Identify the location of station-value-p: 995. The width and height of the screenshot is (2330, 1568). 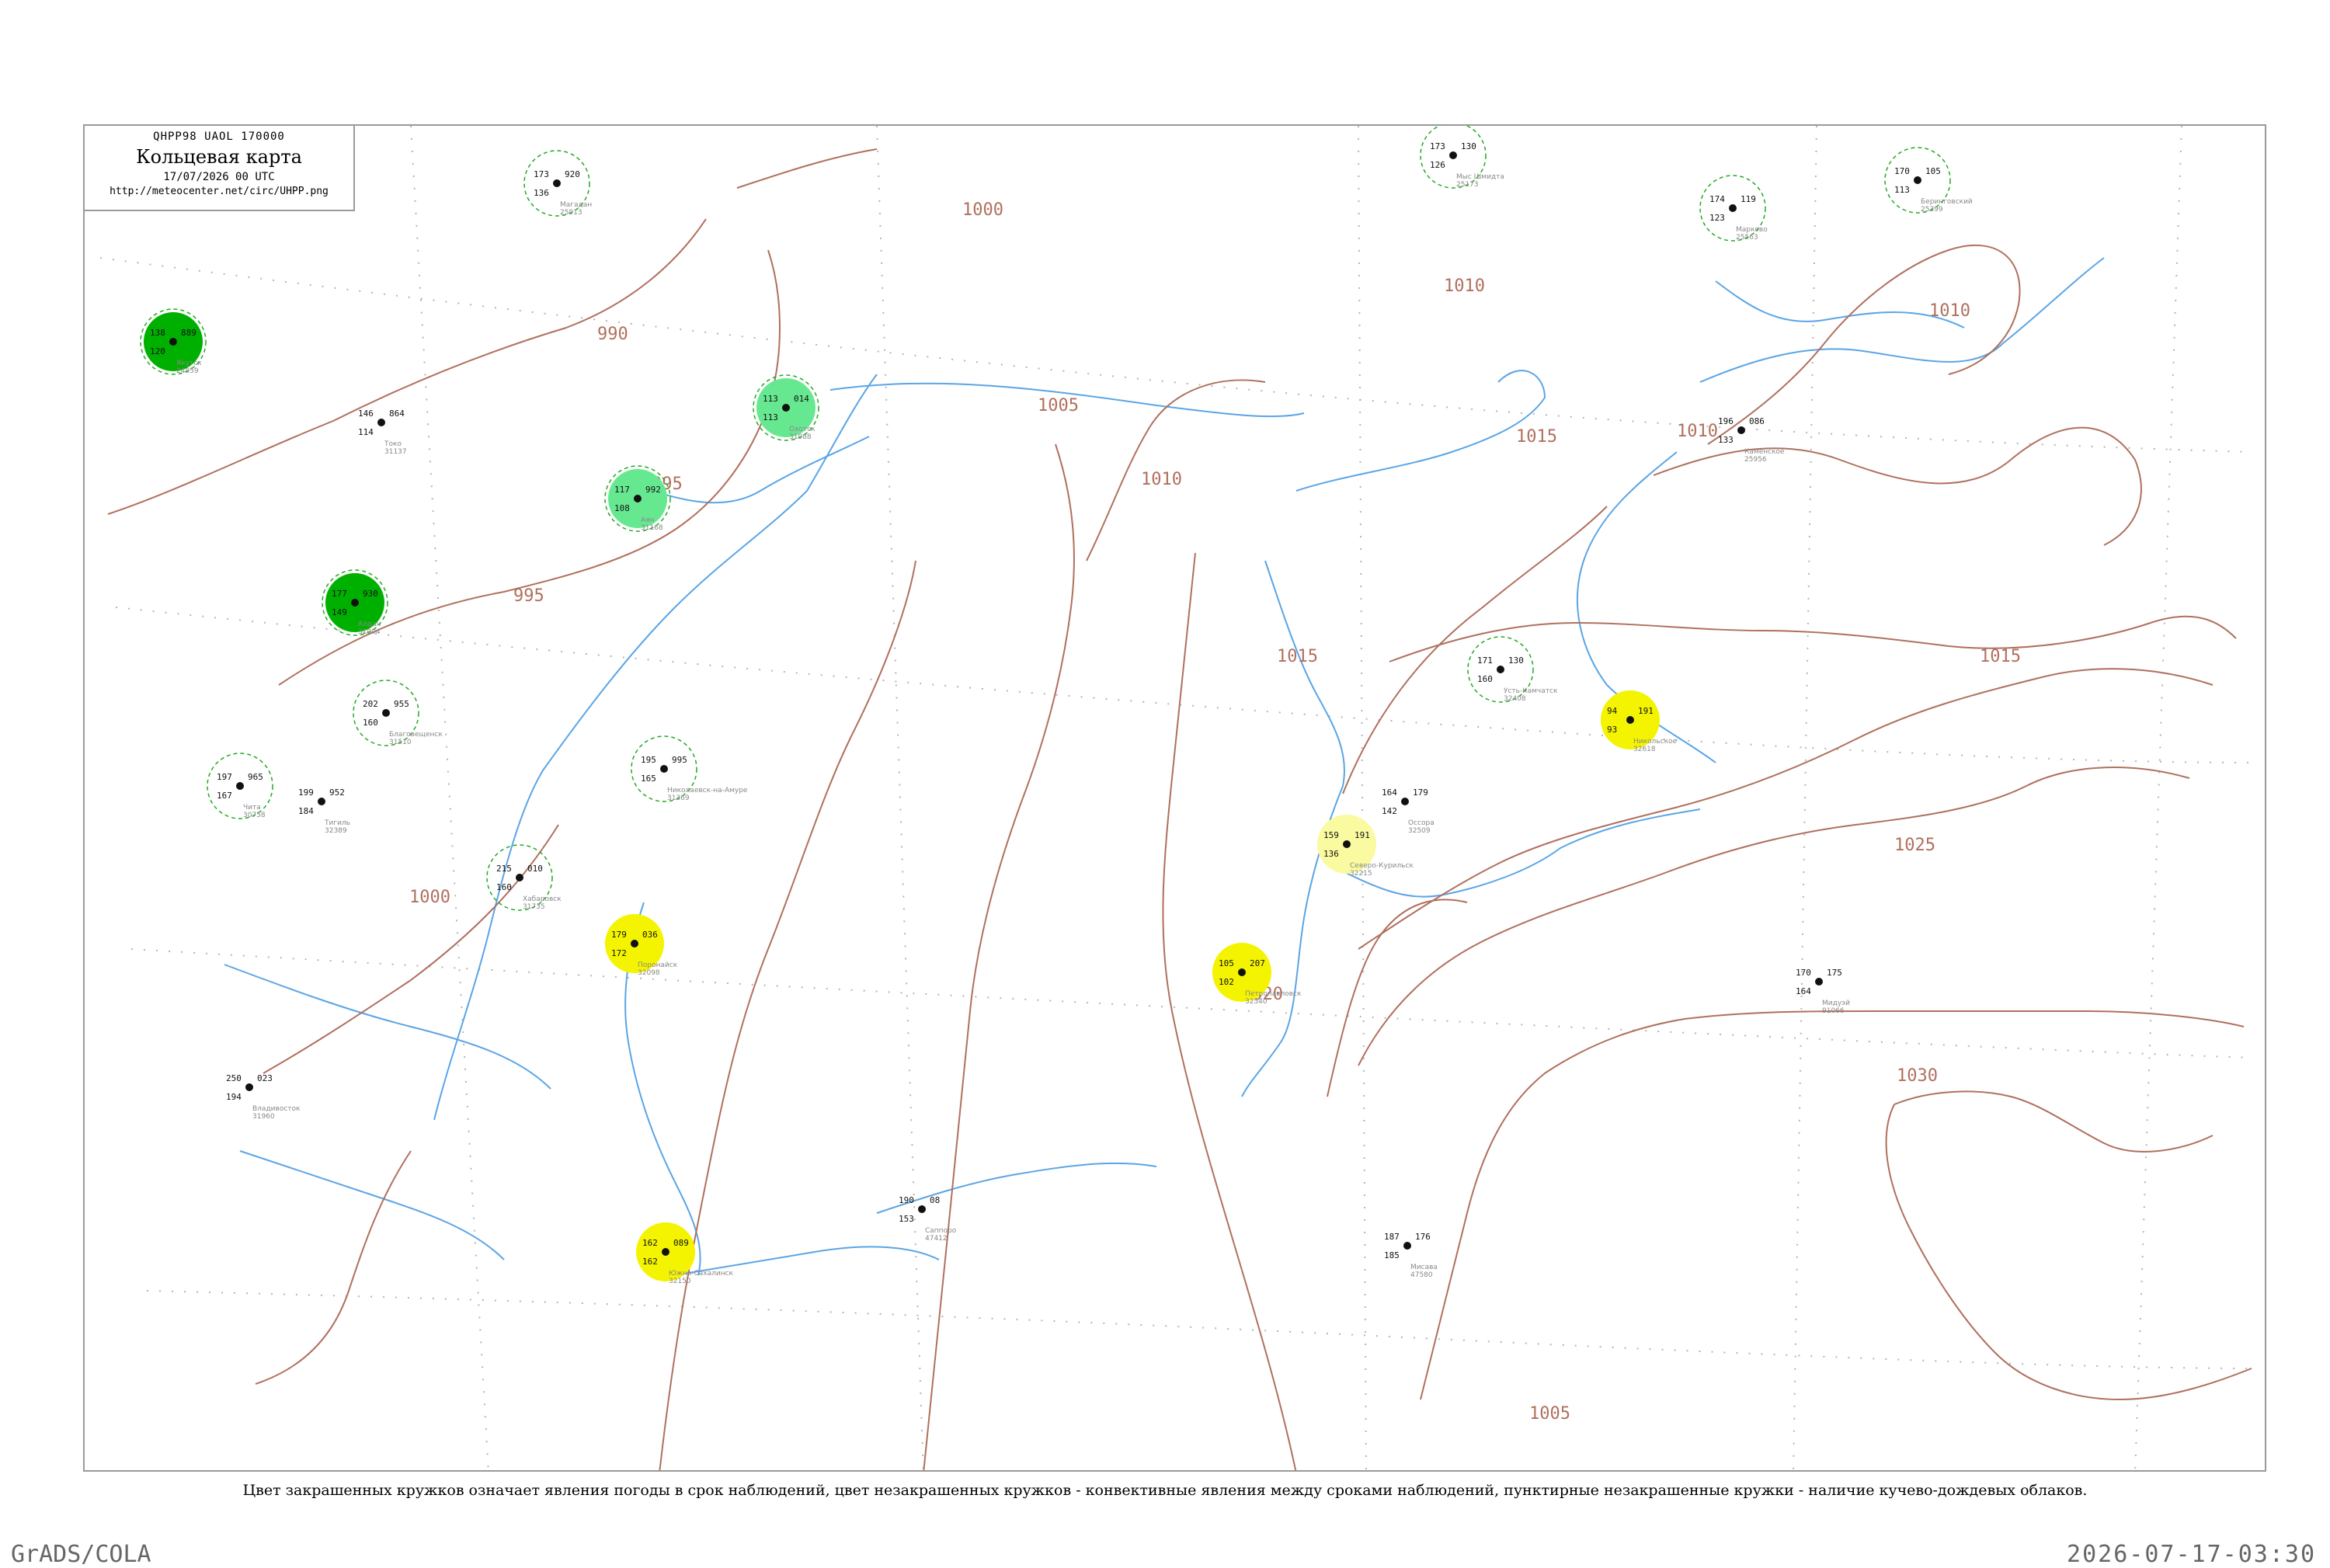
(679, 760).